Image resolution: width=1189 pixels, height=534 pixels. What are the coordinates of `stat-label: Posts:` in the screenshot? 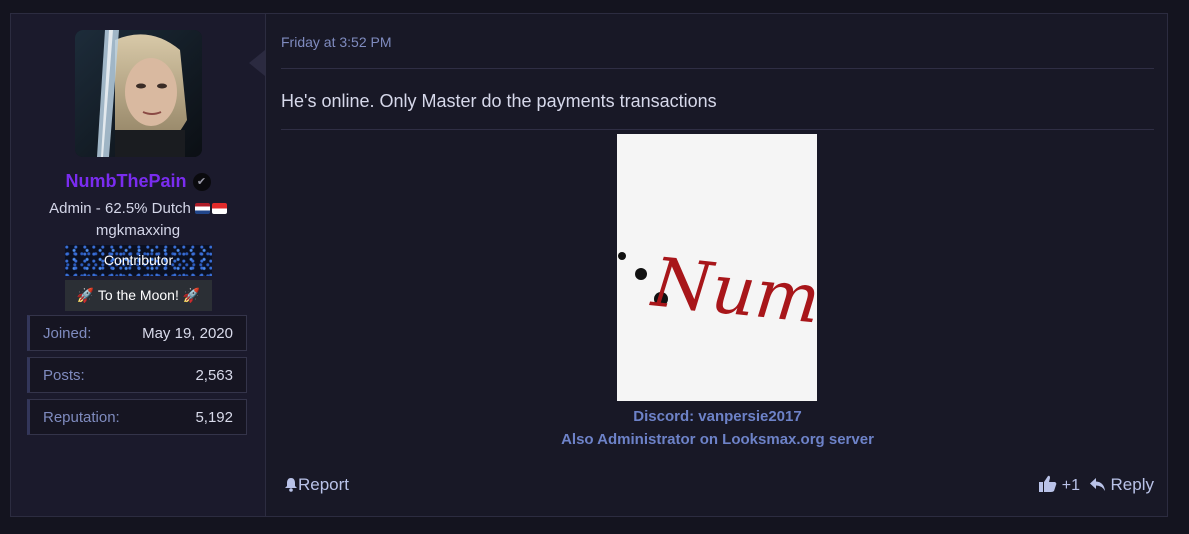 It's located at (64, 375).